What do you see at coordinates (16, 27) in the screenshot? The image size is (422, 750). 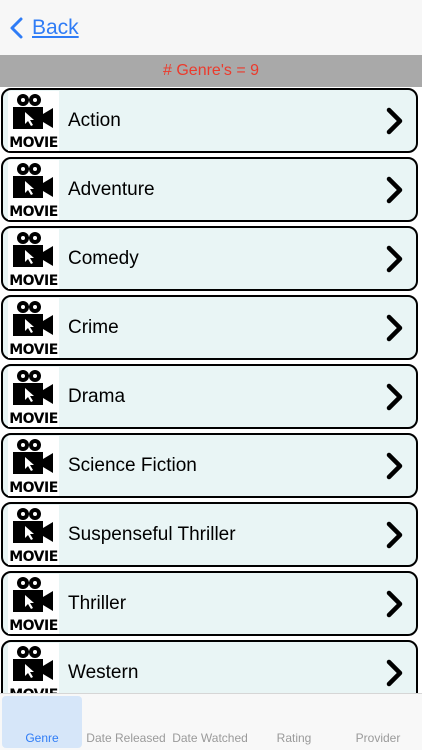 I see `chevron-left-icon` at bounding box center [16, 27].